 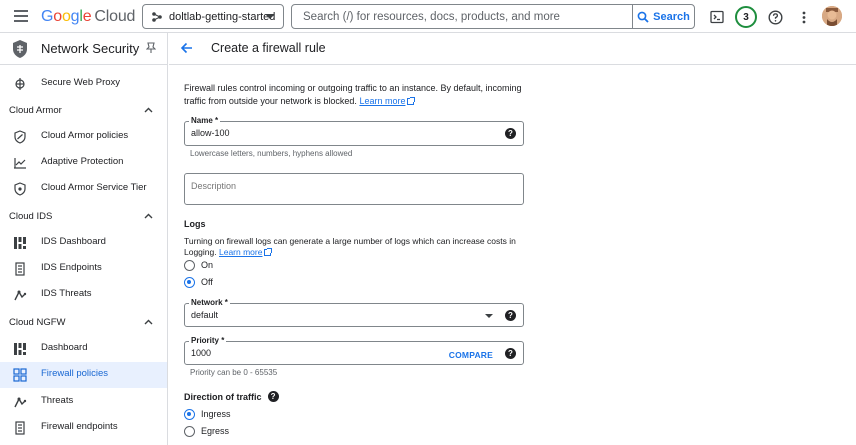 I want to click on logs-on-radio: On, so click(x=198, y=265).